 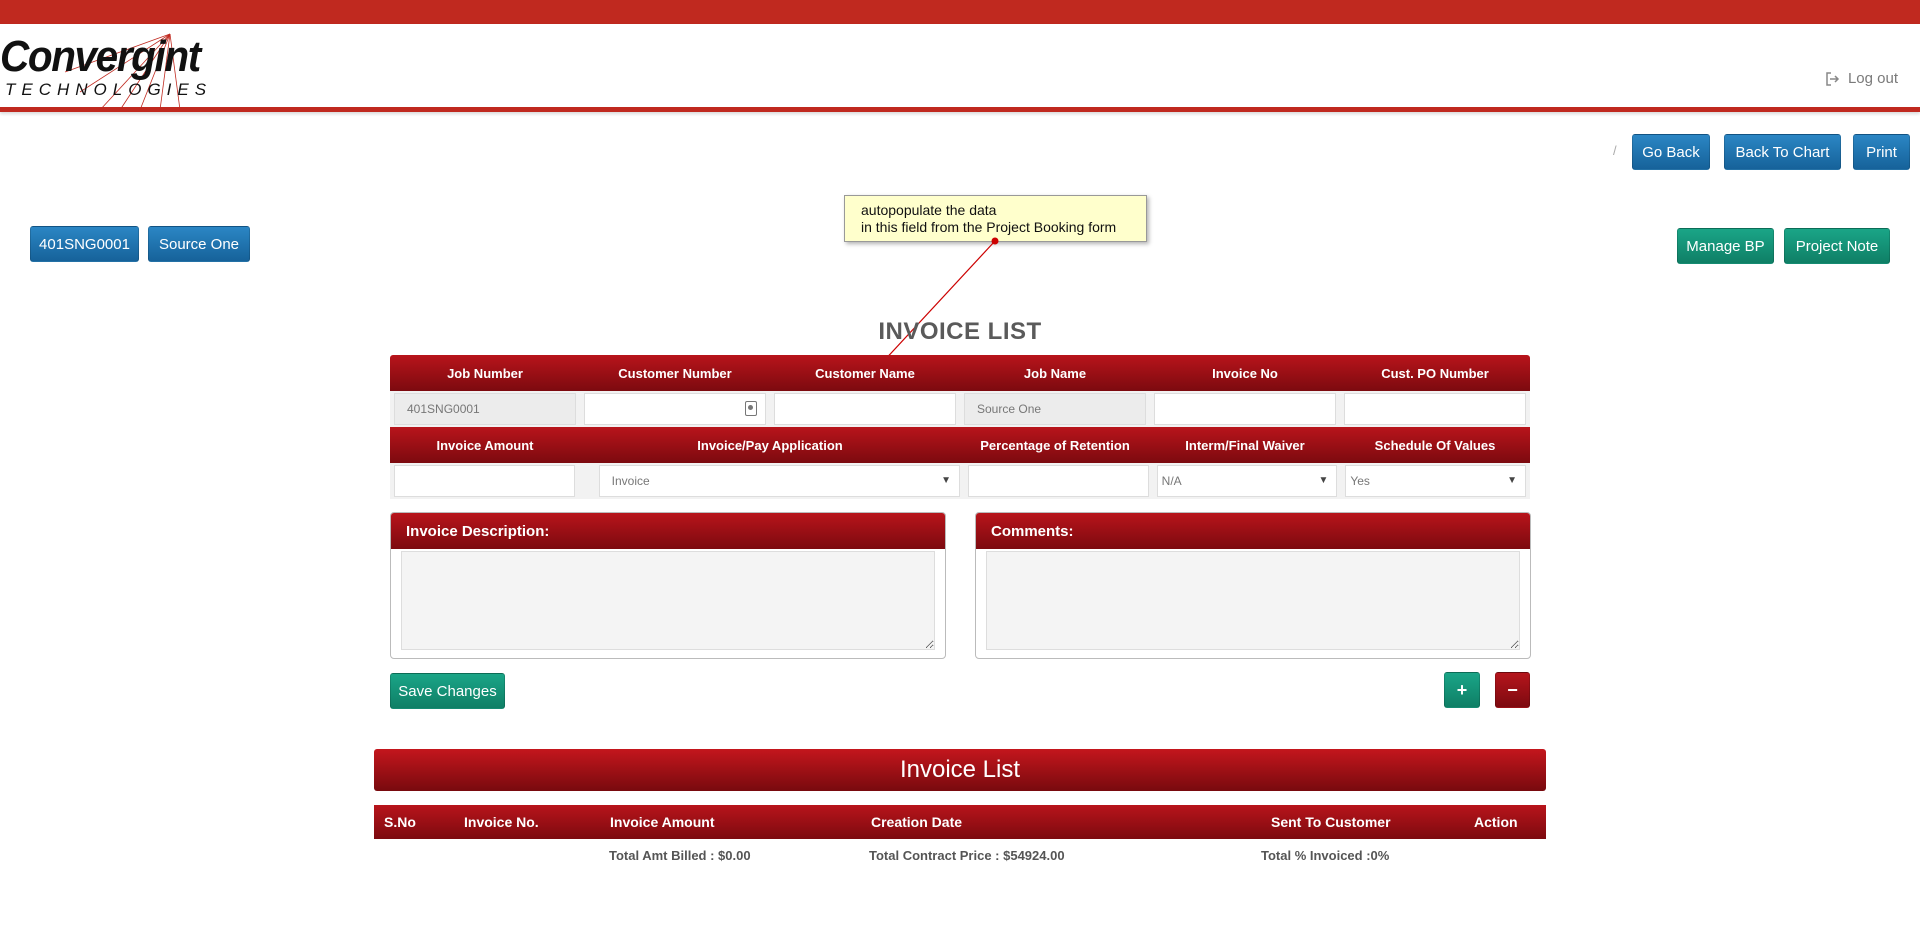 What do you see at coordinates (84, 244) in the screenshot?
I see `job-number-badge: 401SNG0001` at bounding box center [84, 244].